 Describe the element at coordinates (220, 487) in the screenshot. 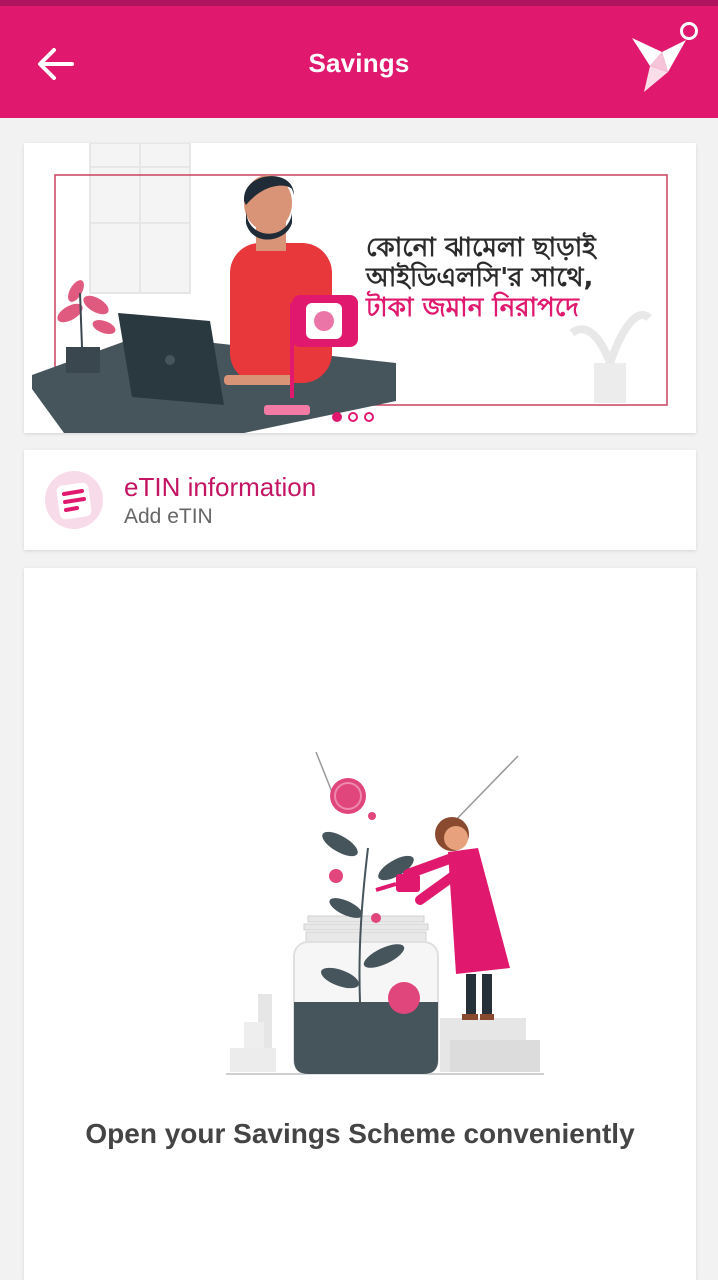

I see `etin-title: eTIN information` at that location.